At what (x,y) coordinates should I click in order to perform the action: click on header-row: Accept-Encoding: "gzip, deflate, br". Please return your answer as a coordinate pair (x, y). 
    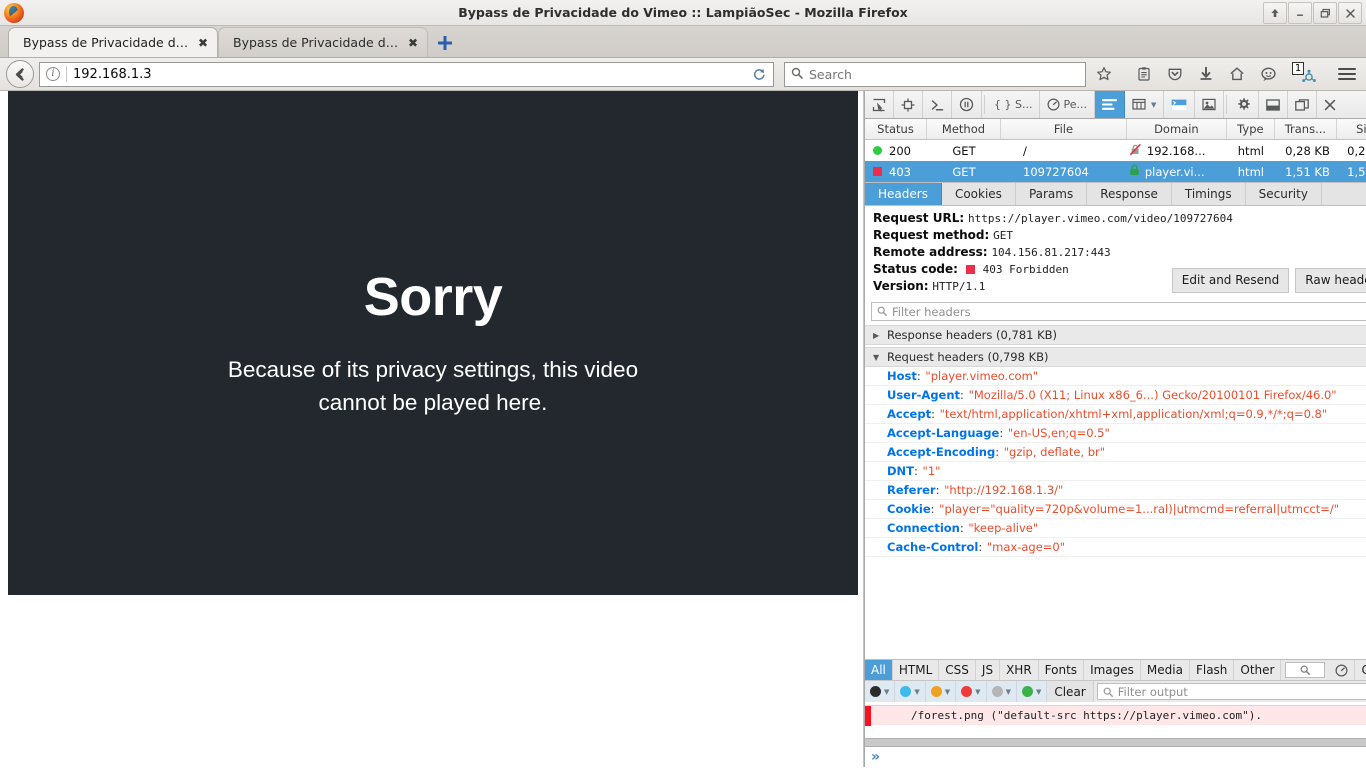
    Looking at the image, I should click on (1115, 452).